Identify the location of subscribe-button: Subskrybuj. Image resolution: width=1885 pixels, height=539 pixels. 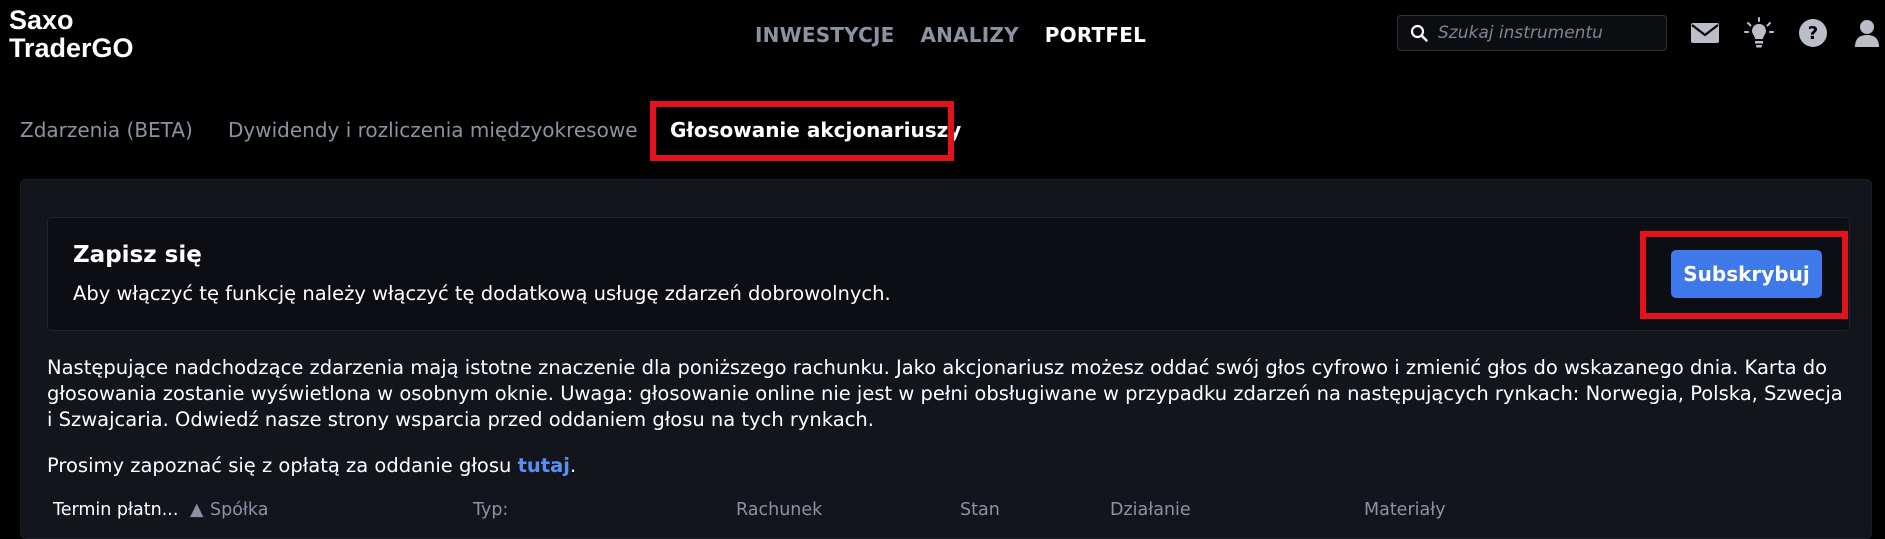
(1746, 274).